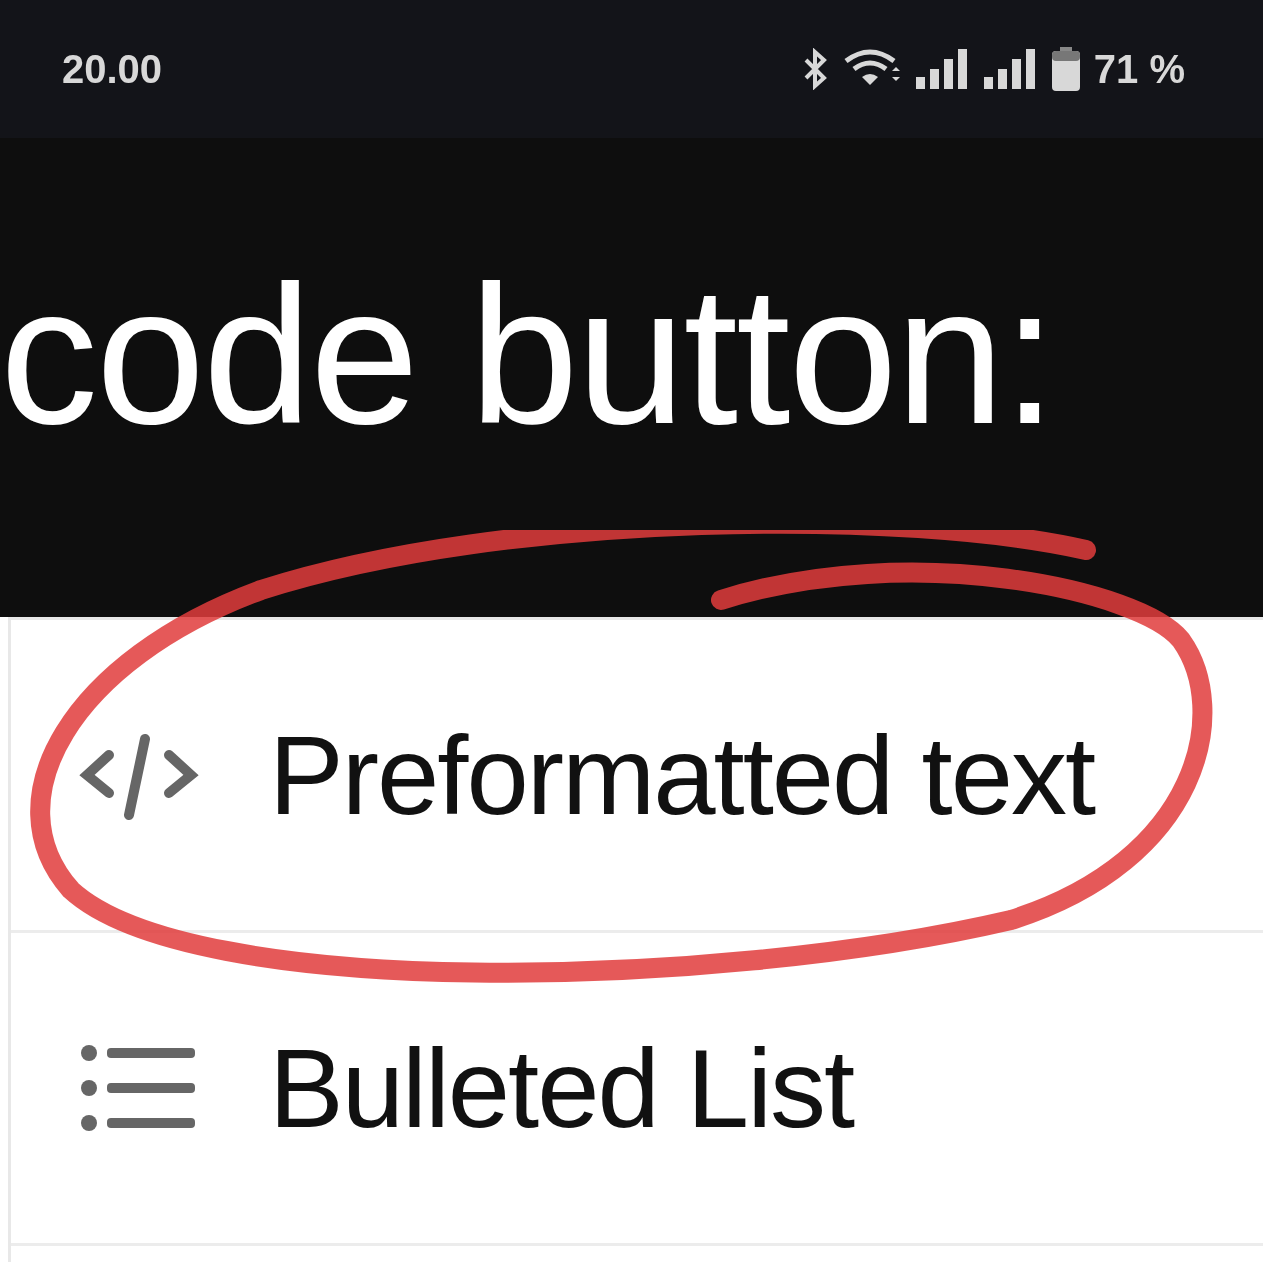  What do you see at coordinates (112, 69) in the screenshot?
I see `status-time: 20.00` at bounding box center [112, 69].